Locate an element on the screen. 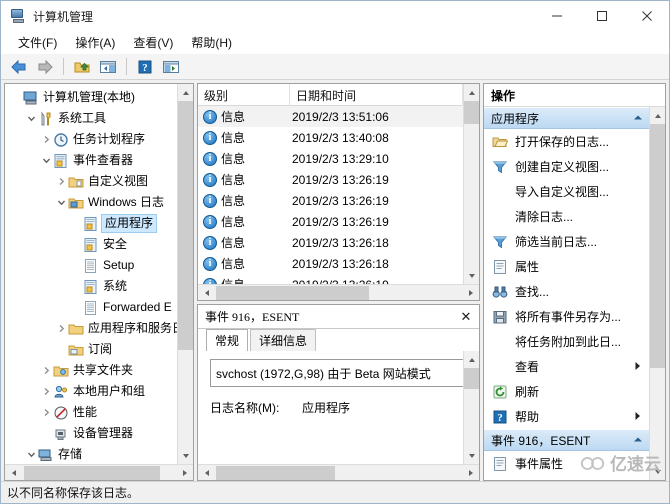 This screenshot has height=504, width=670. tree-item: 订阅 is located at coordinates (91, 349).